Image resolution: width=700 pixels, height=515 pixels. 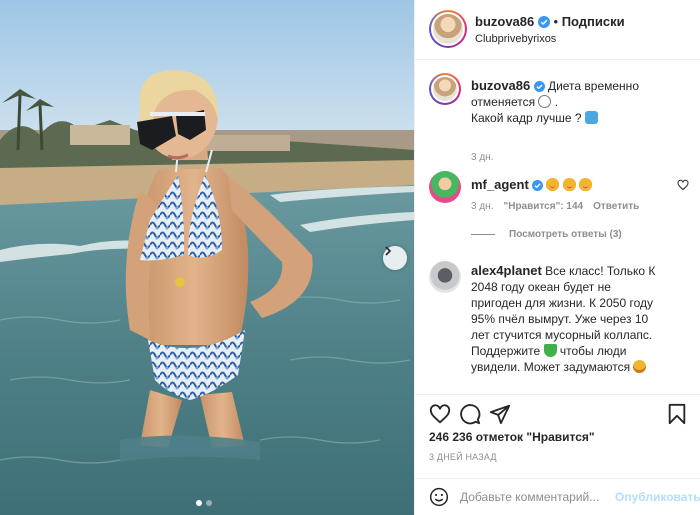 What do you see at coordinates (500, 184) in the screenshot?
I see `comment-username: mf_agent` at bounding box center [500, 184].